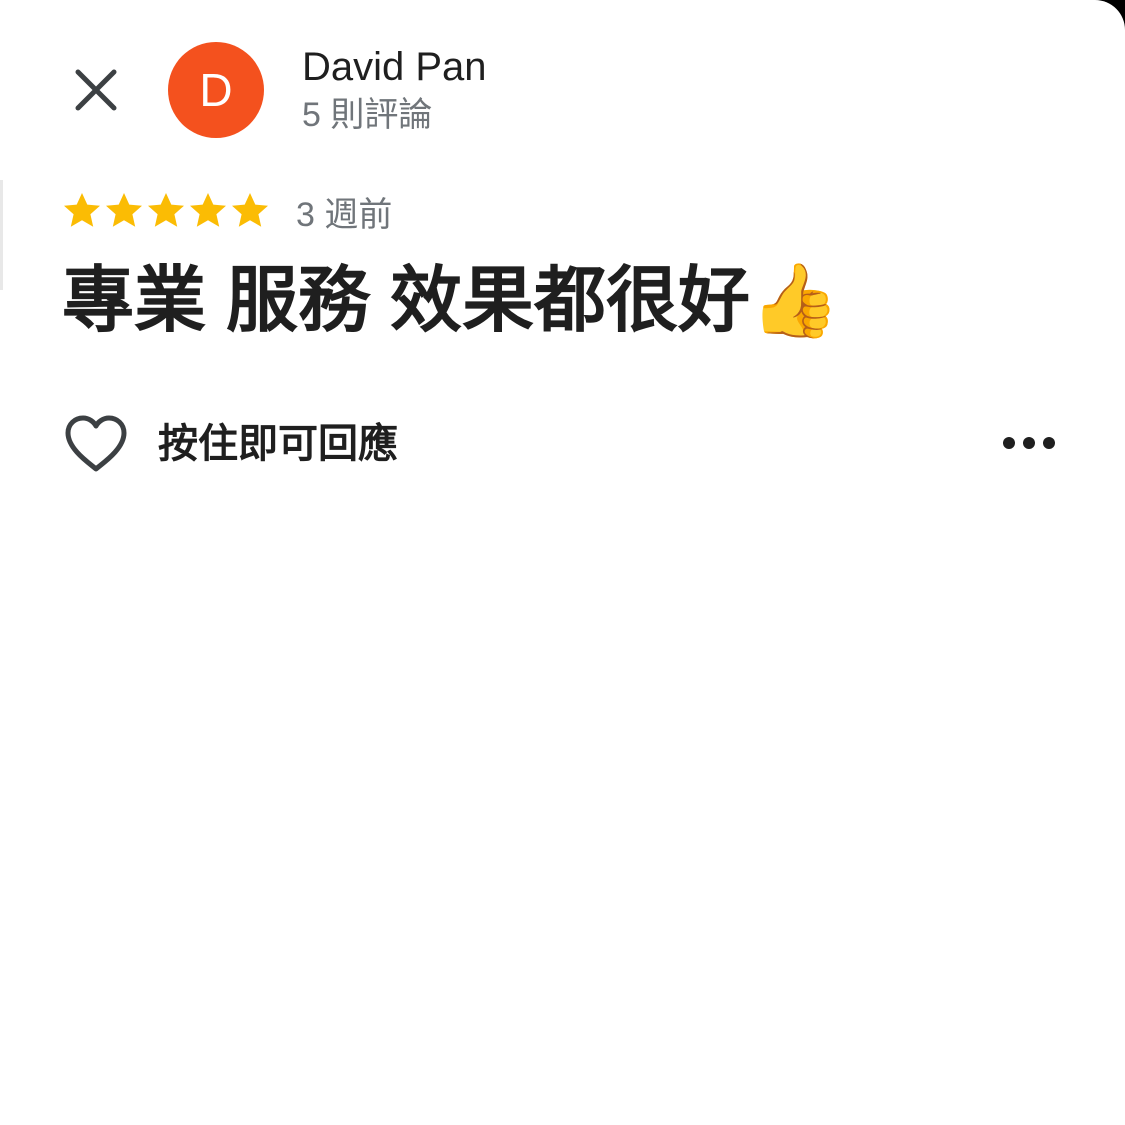 This screenshot has height=1125, width=1125. I want to click on heart-outline-icon, so click(96, 443).